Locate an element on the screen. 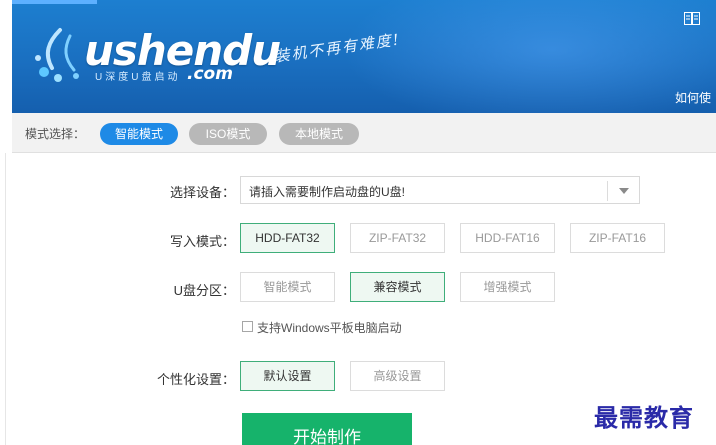 The image size is (716, 445). write-mode-hdd-fat32: HDD-FAT32 is located at coordinates (287, 238).